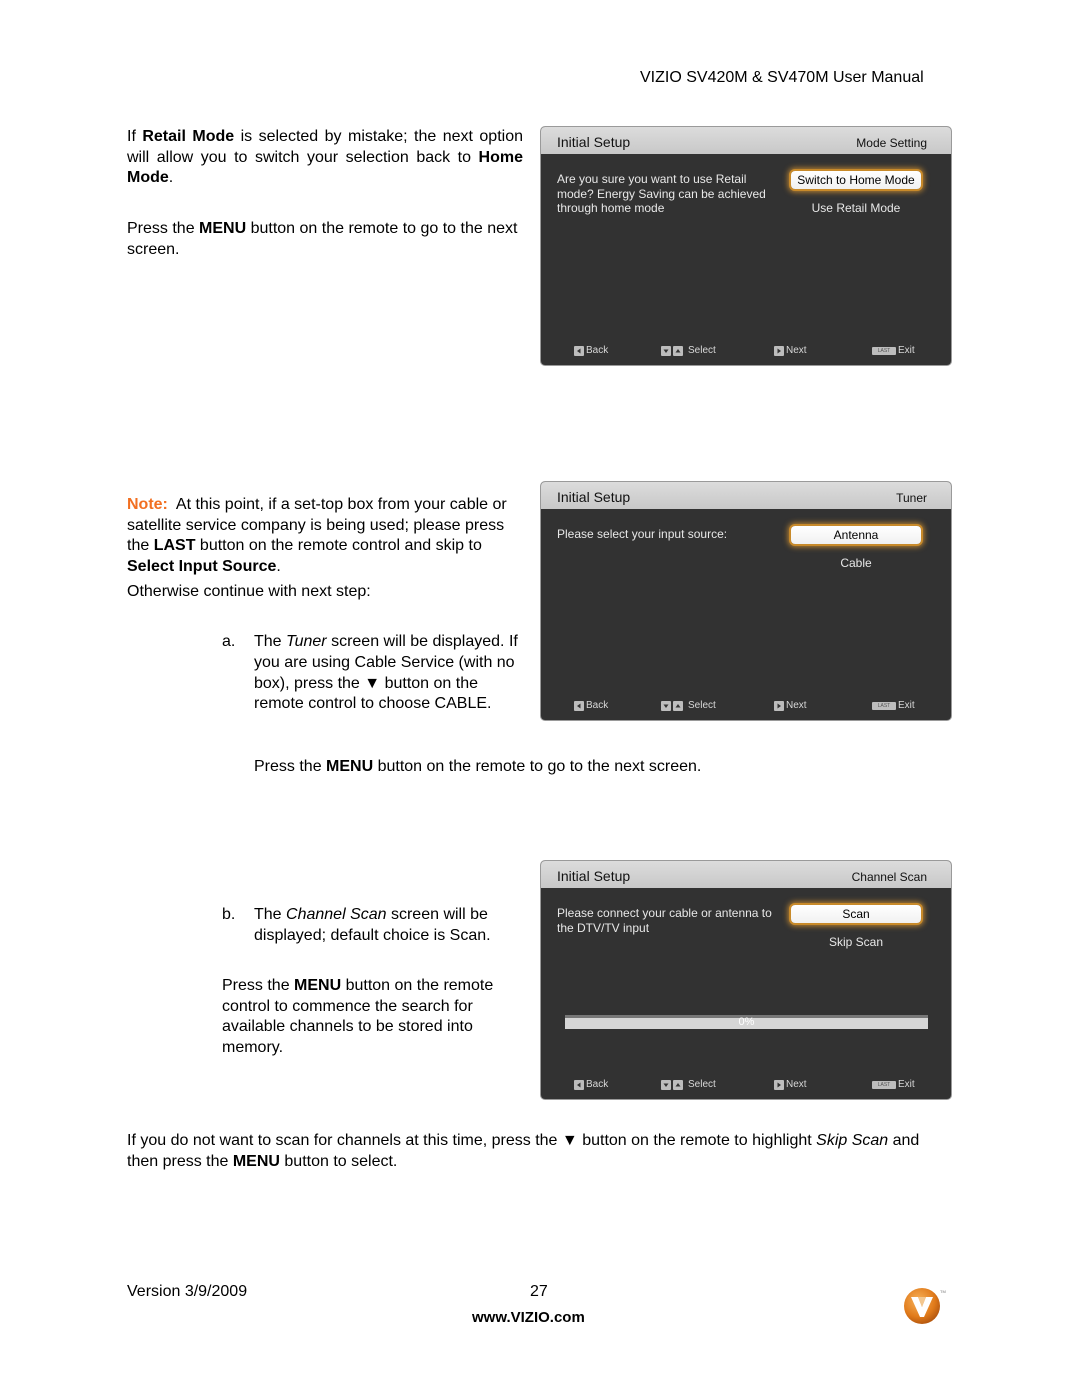 The image size is (1080, 1397). I want to click on text: button to select., so click(338, 1161).